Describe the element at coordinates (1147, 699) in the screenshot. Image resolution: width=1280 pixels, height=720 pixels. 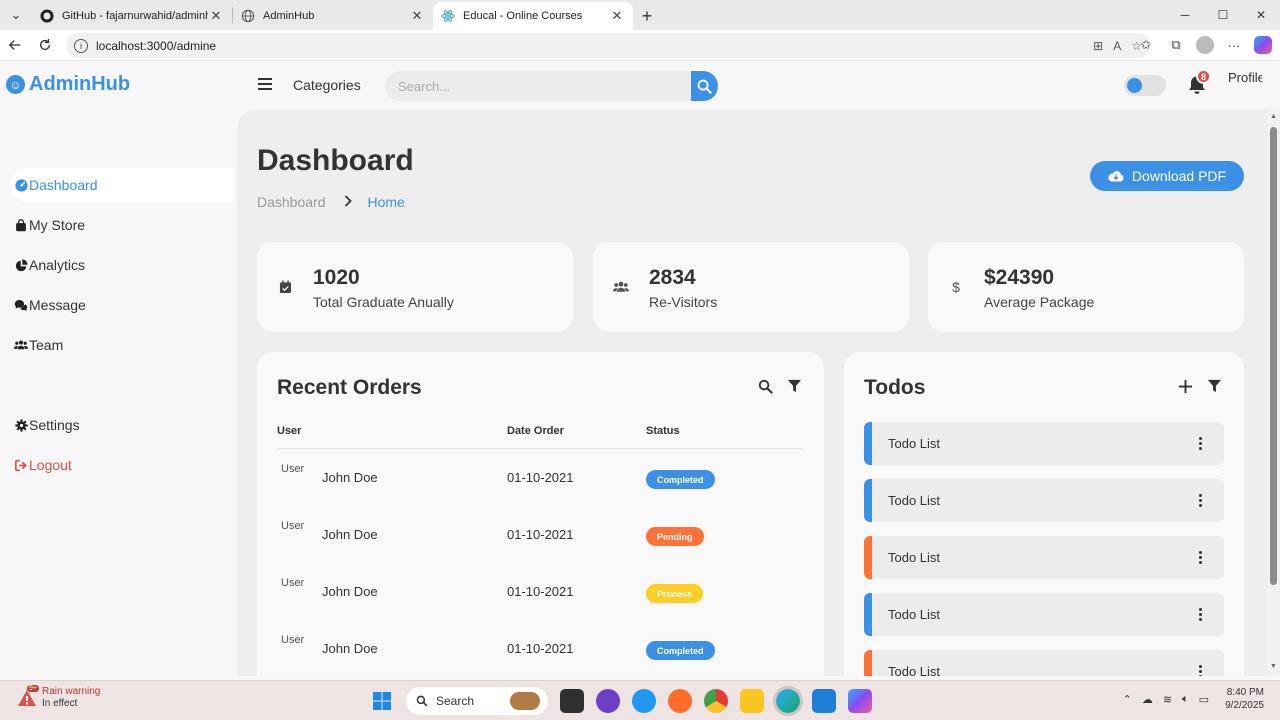
I see `cloud-sync-icon: ☁` at that location.